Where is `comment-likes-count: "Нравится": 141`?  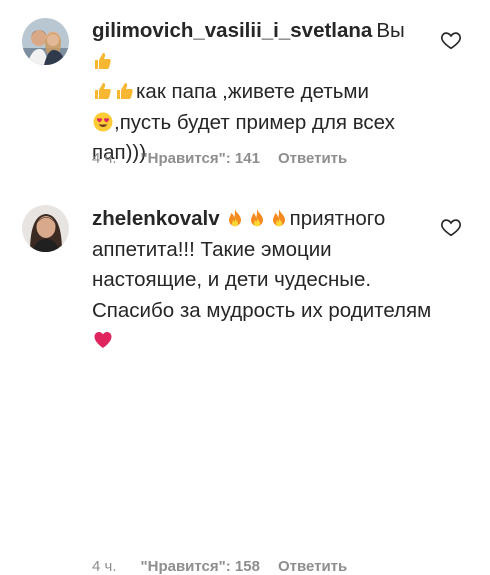 comment-likes-count: "Нравится": 141 is located at coordinates (200, 158).